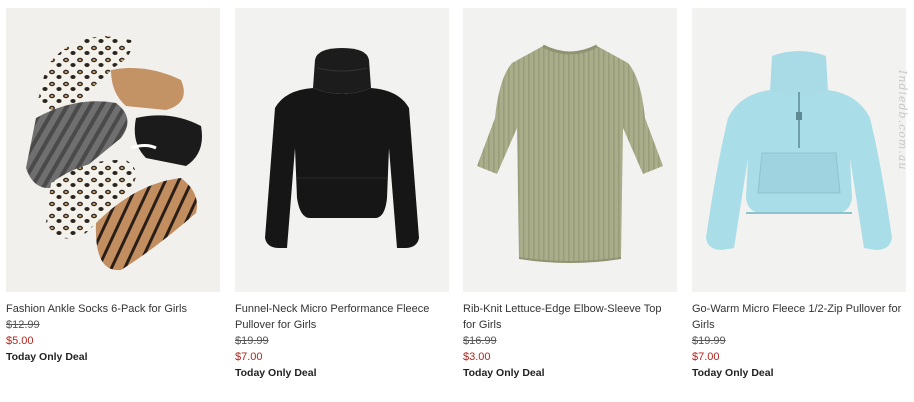 Image resolution: width=914 pixels, height=402 pixels. I want to click on product-name: Fashion Ankle Socks 6-Pack for Girls, so click(113, 309).